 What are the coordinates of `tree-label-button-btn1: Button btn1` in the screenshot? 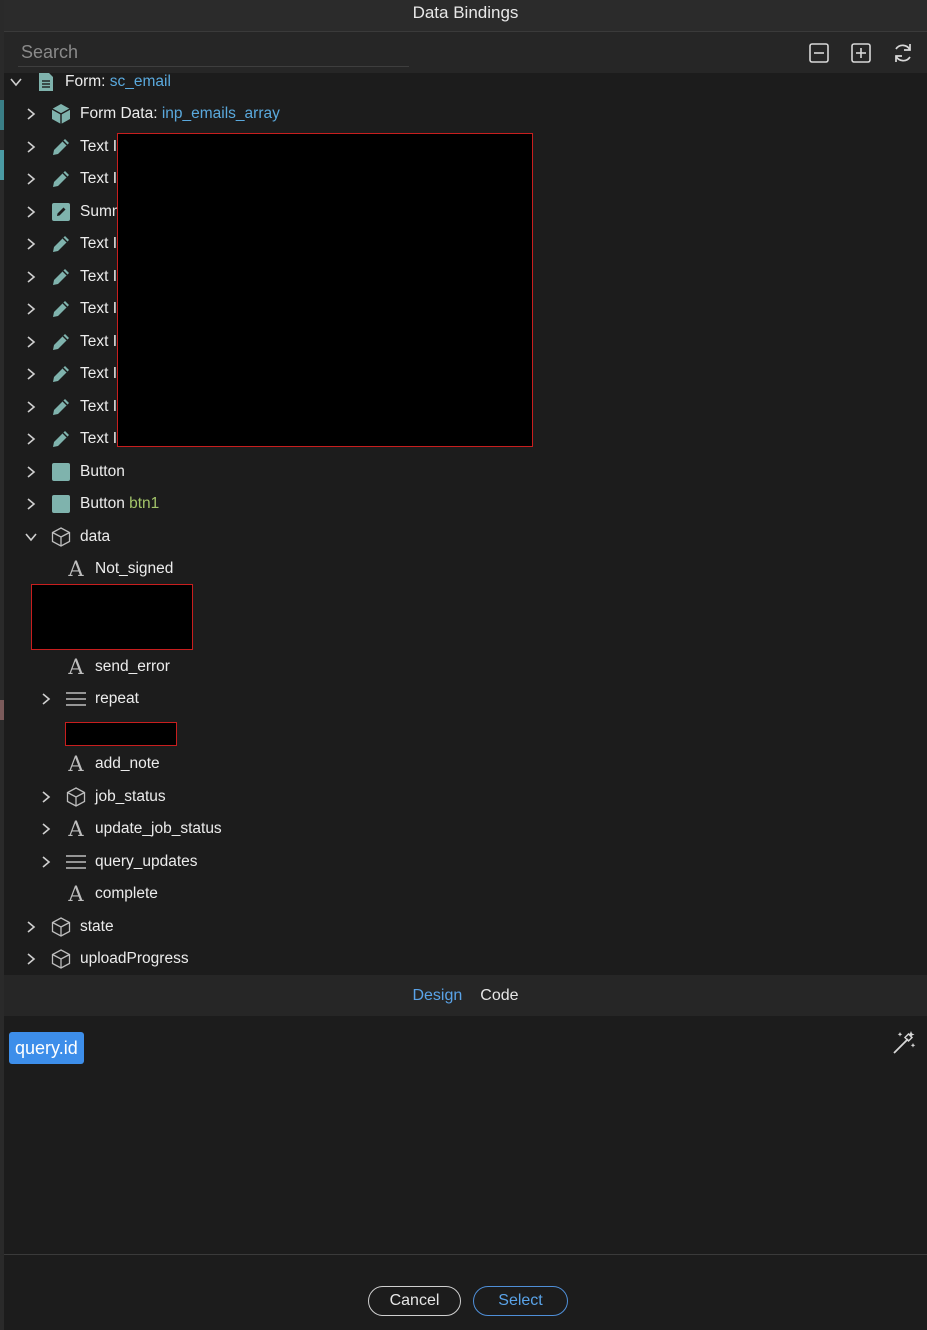 It's located at (120, 503).